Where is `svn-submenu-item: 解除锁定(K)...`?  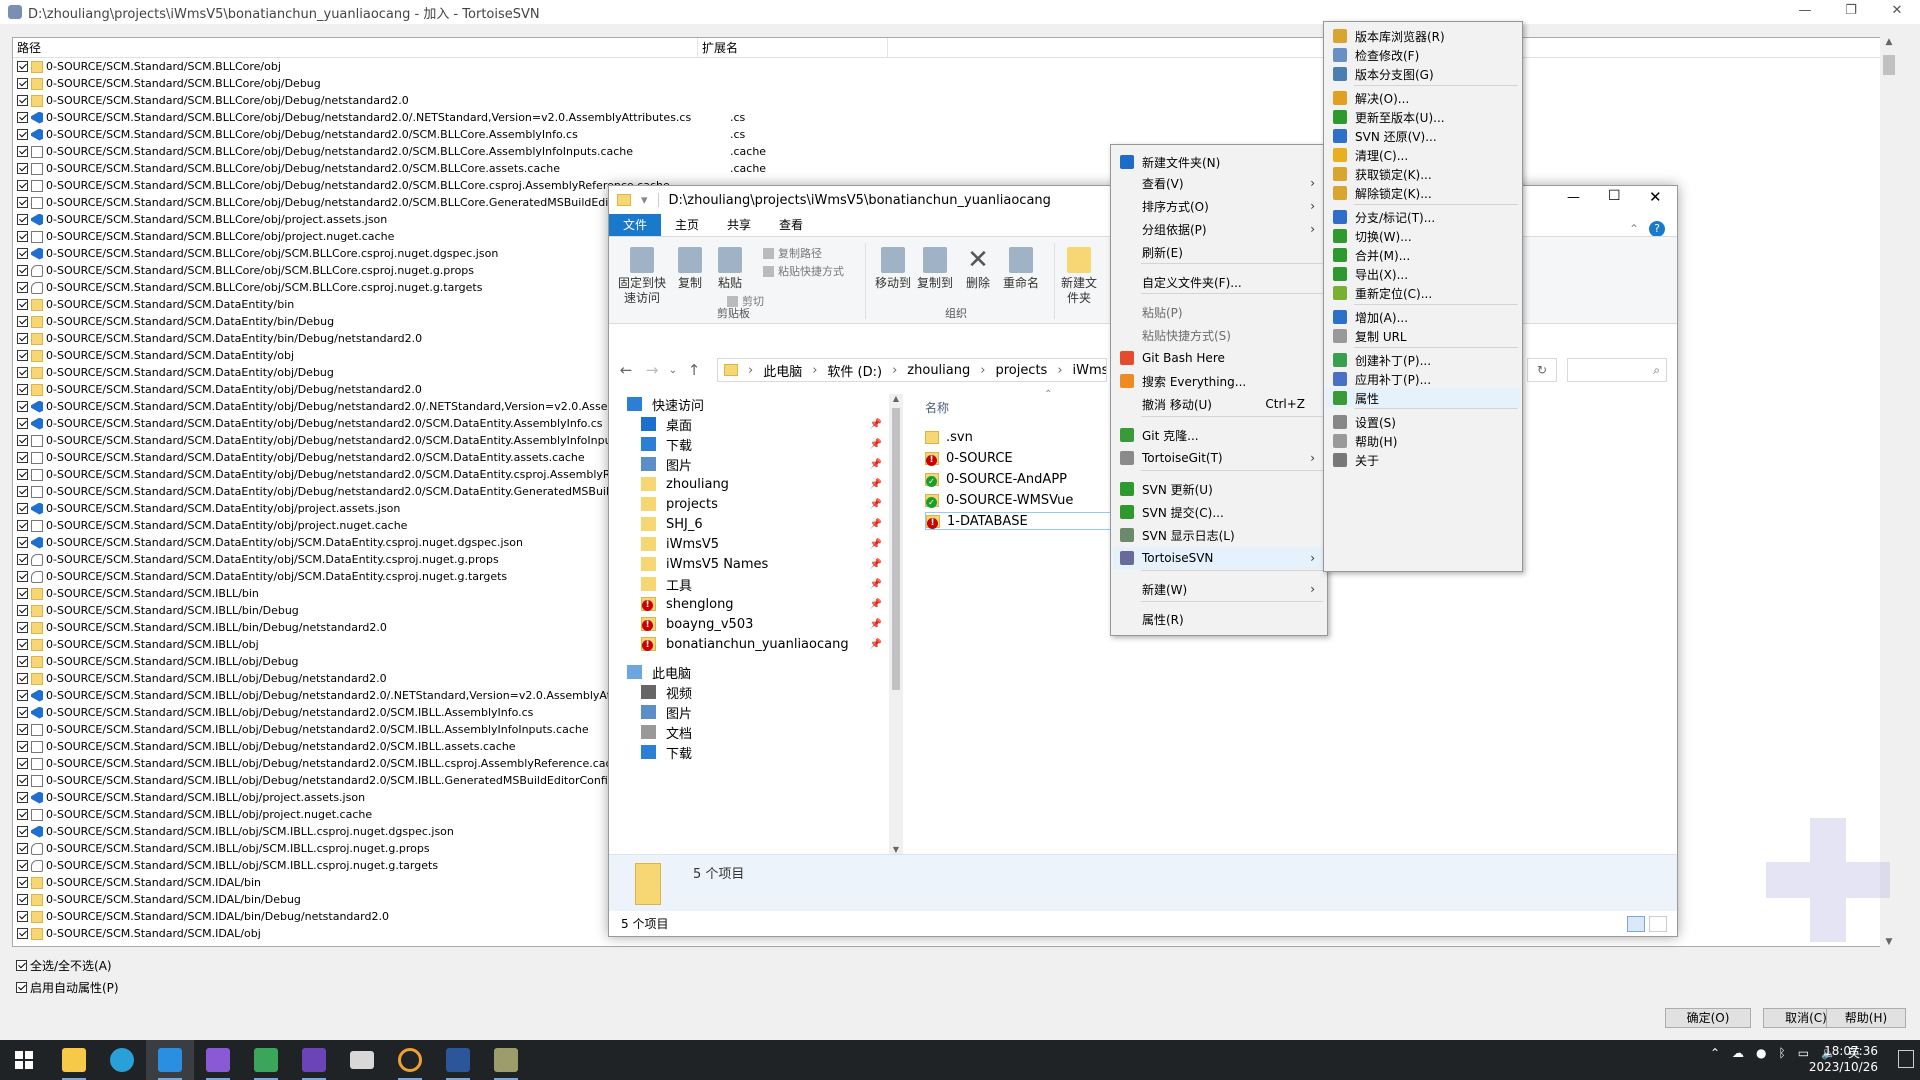
svn-submenu-item: 解除锁定(K)... is located at coordinates (1423, 193).